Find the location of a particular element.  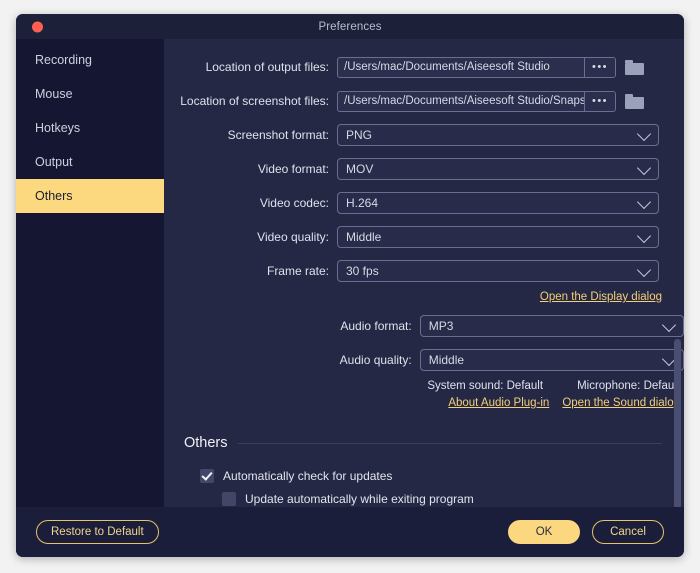

audio-format-row: Audio format: MP3 is located at coordinates (424, 326).